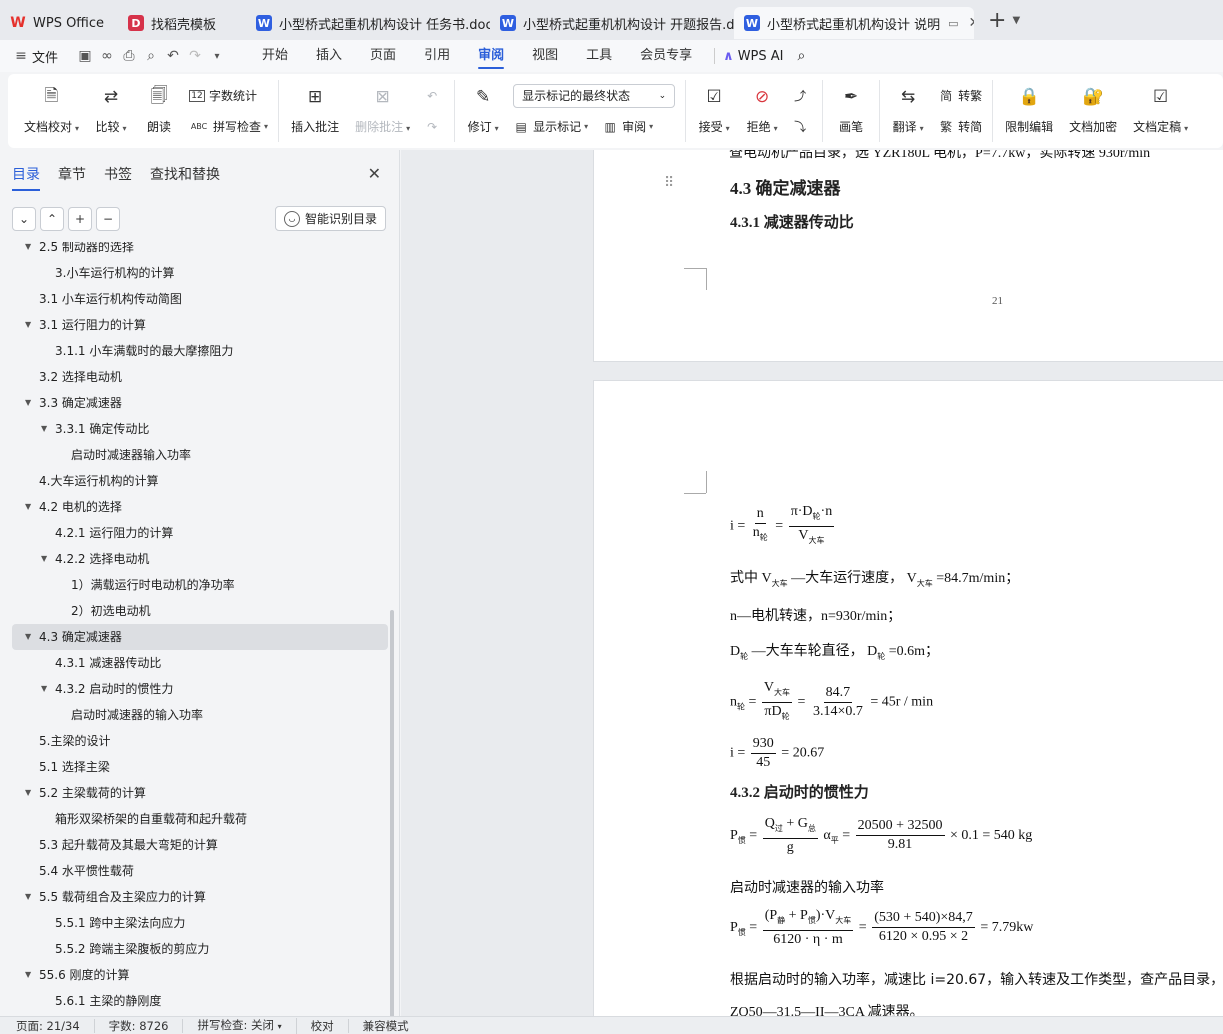  I want to click on tab-find-replace: 查找和替换, so click(185, 177).